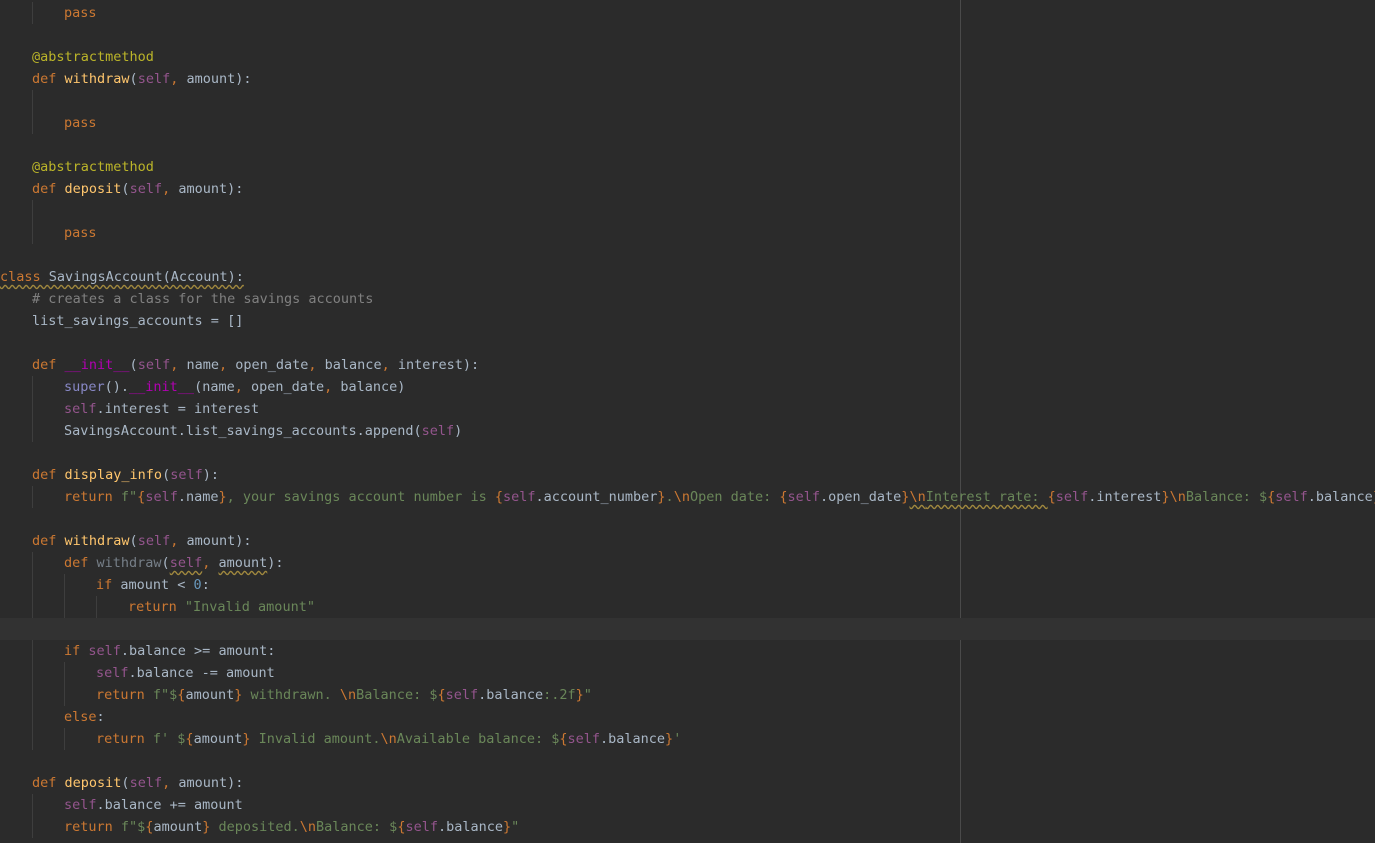 This screenshot has height=843, width=1375. What do you see at coordinates (198, 651) in the screenshot?
I see `code-token: .balance >= amount:` at bounding box center [198, 651].